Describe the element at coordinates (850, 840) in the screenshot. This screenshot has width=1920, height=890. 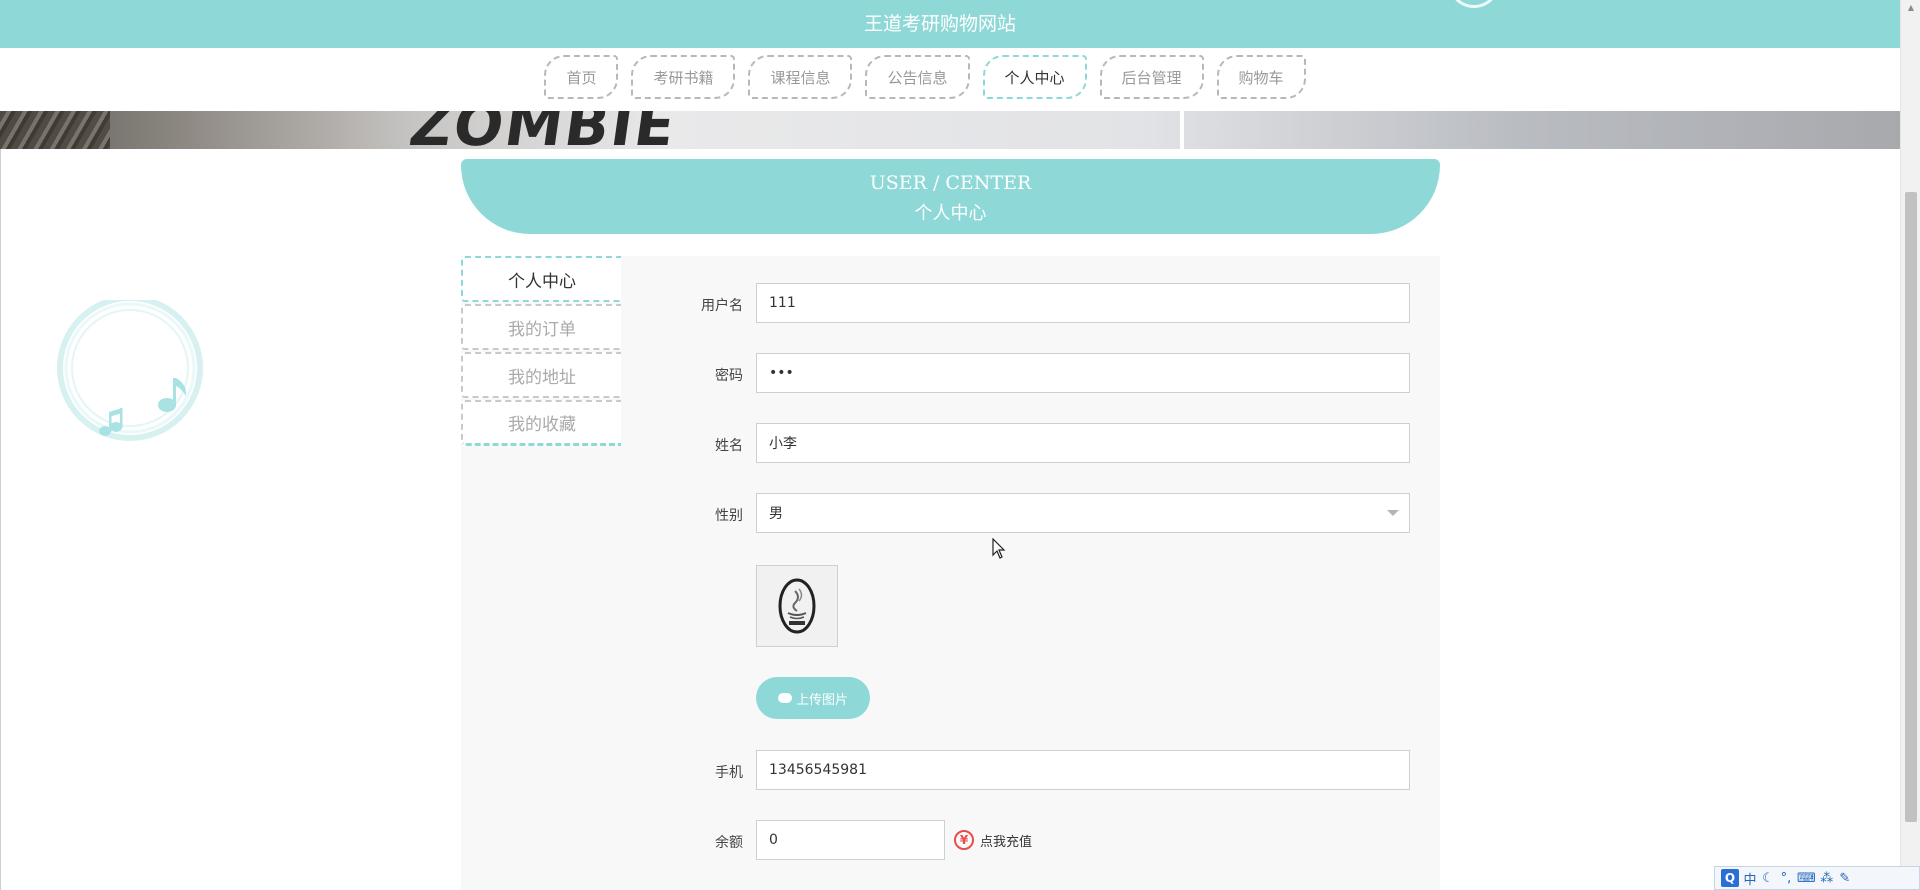
I see `balance-input: 0` at that location.